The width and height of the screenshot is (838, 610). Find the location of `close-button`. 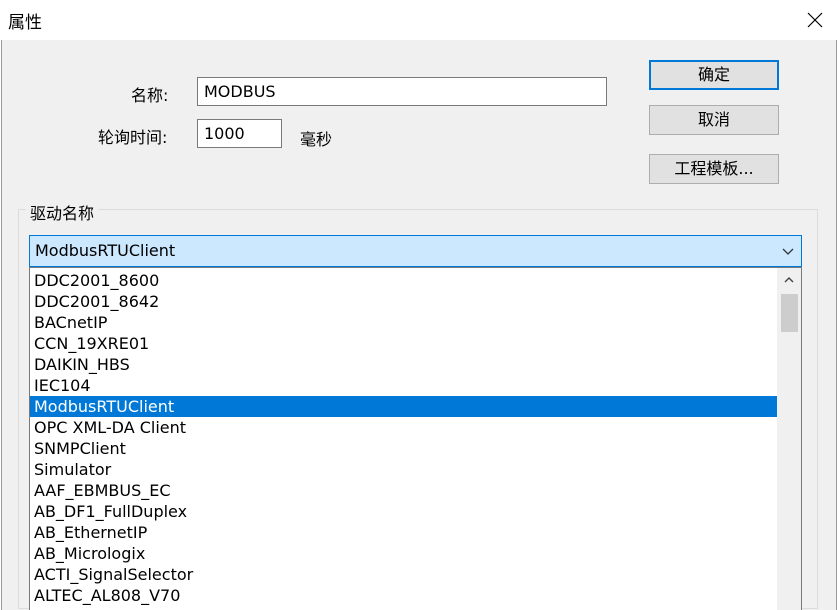

close-button is located at coordinates (815, 20).